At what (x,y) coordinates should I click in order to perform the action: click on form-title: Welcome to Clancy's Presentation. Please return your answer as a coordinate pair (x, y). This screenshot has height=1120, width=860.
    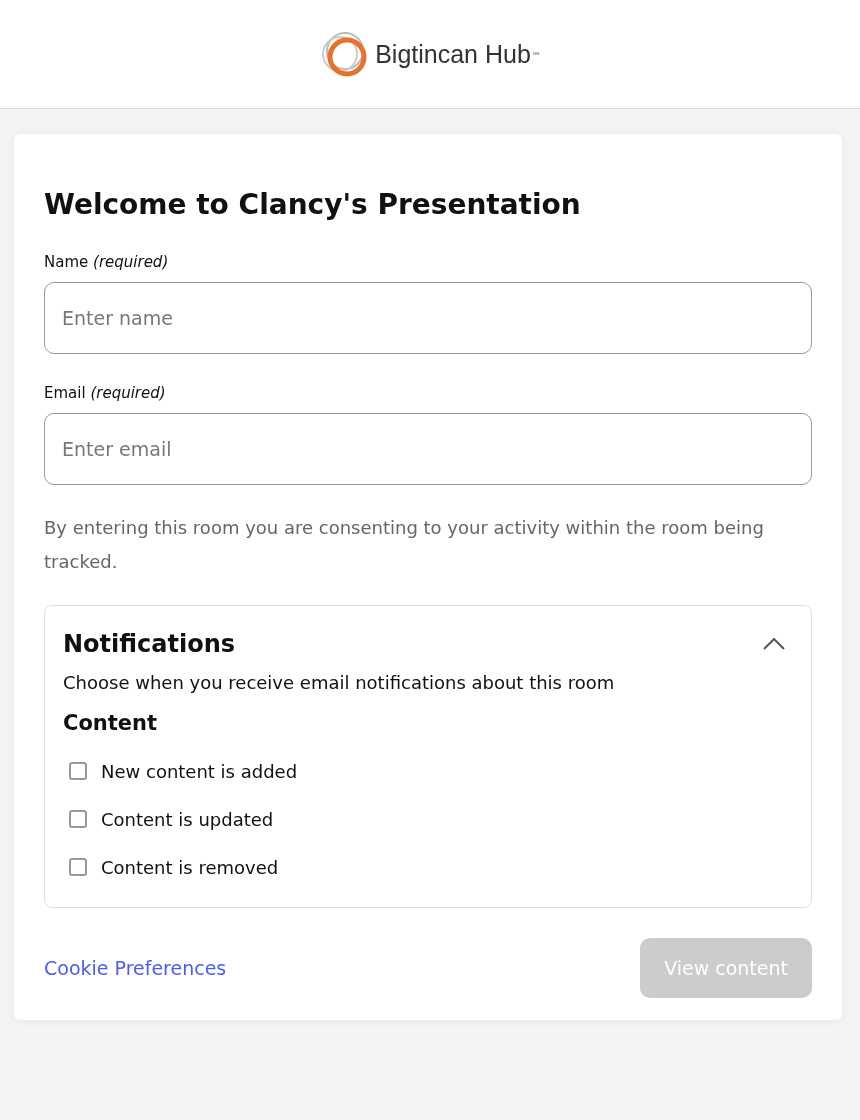
    Looking at the image, I should click on (313, 204).